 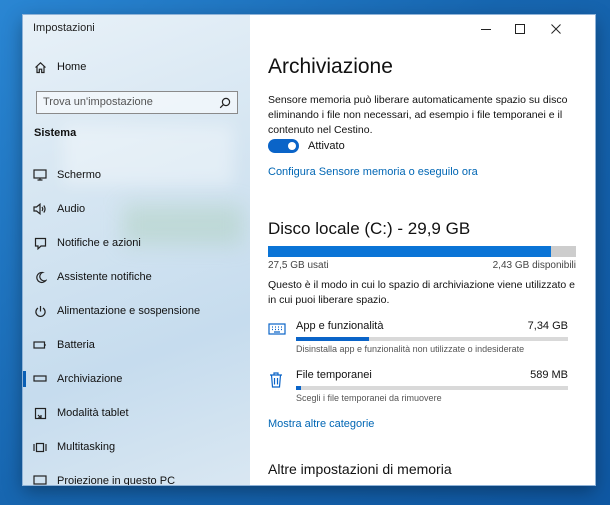 What do you see at coordinates (99, 243) in the screenshot?
I see `sidebar-item-label: Notifiche e azioni` at bounding box center [99, 243].